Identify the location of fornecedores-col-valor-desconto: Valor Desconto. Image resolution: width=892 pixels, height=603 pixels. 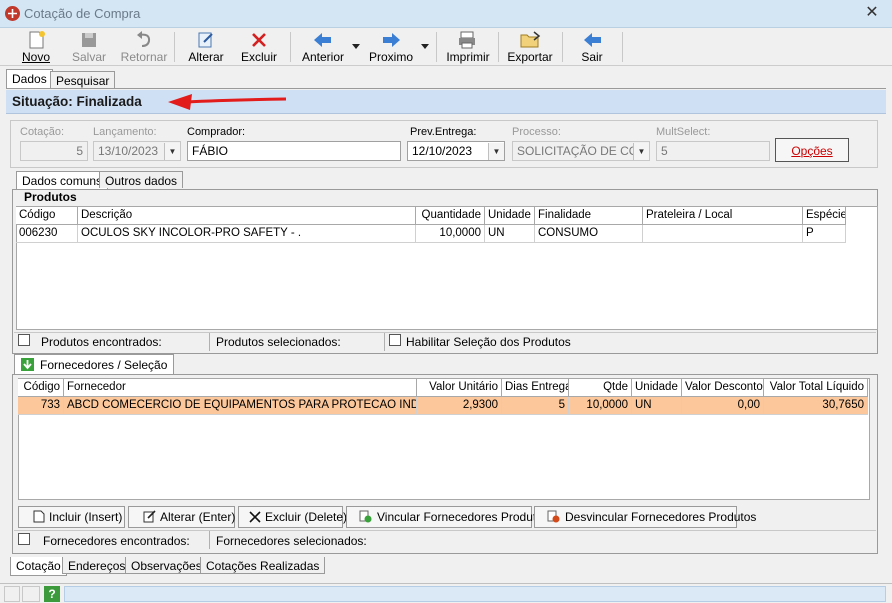
(723, 388).